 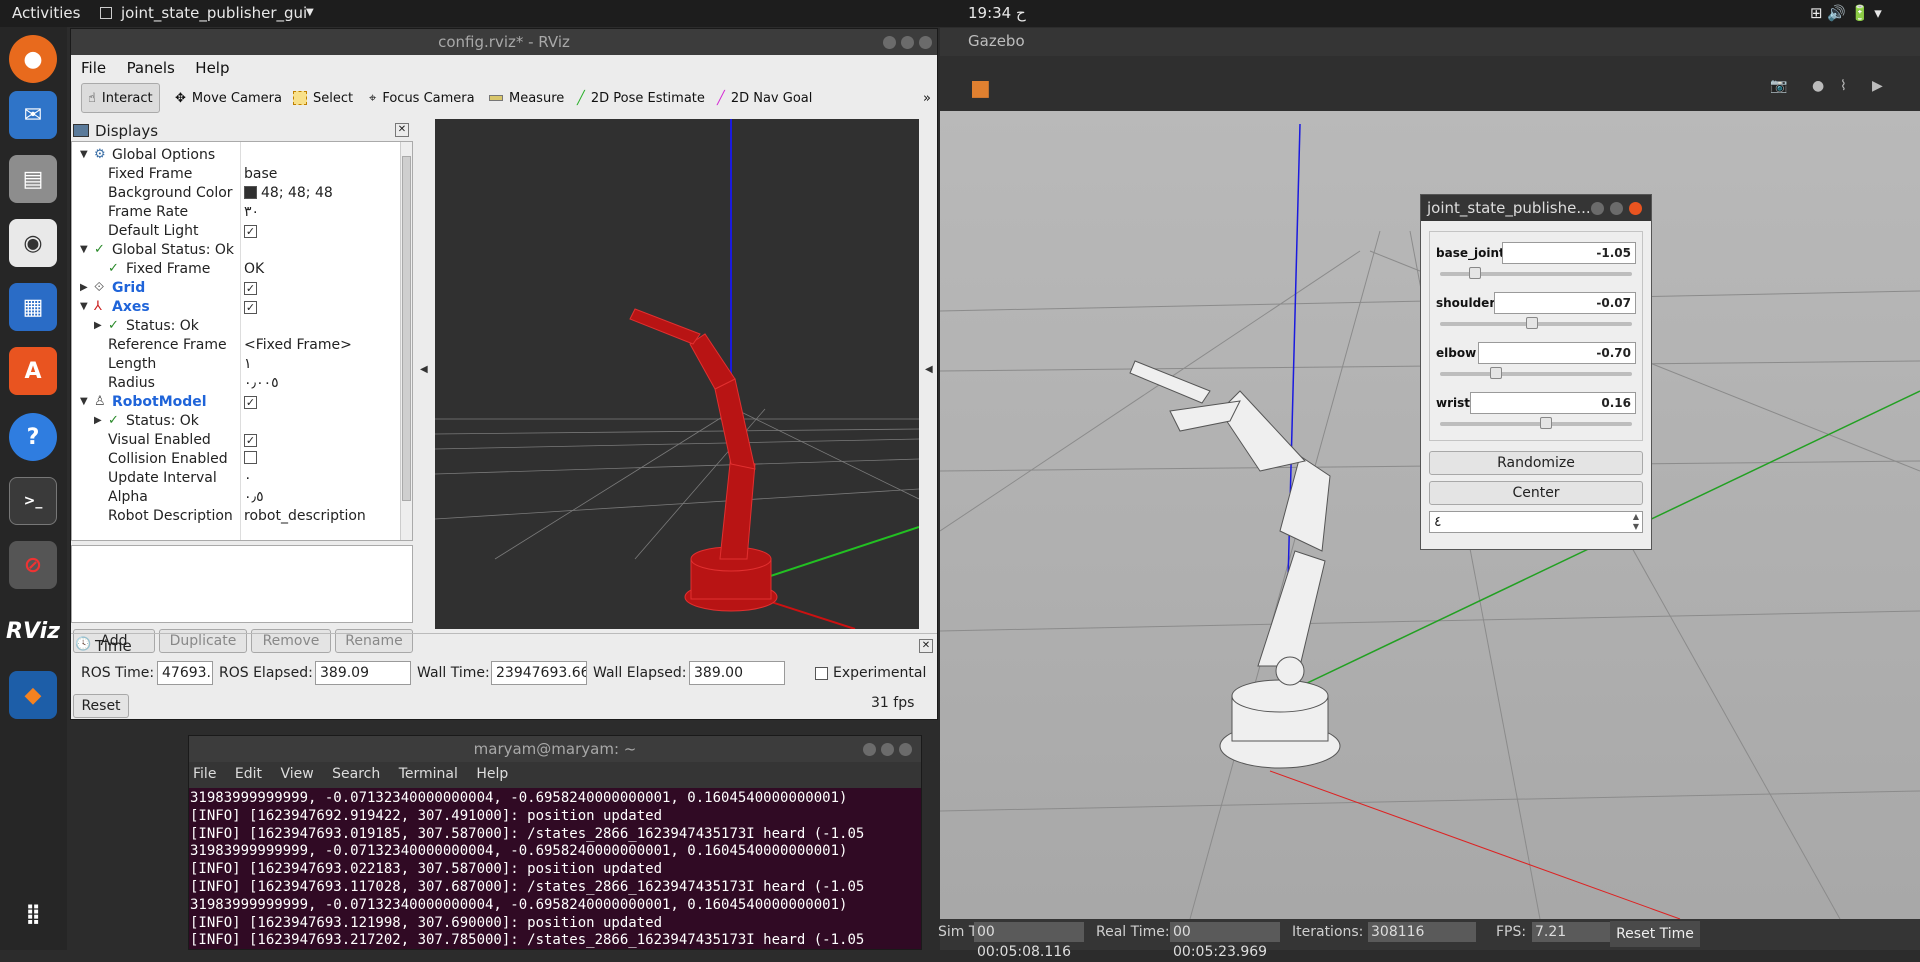 What do you see at coordinates (234, 345) in the screenshot?
I see `tree-row: Reference Frame <Fixed Frame>` at bounding box center [234, 345].